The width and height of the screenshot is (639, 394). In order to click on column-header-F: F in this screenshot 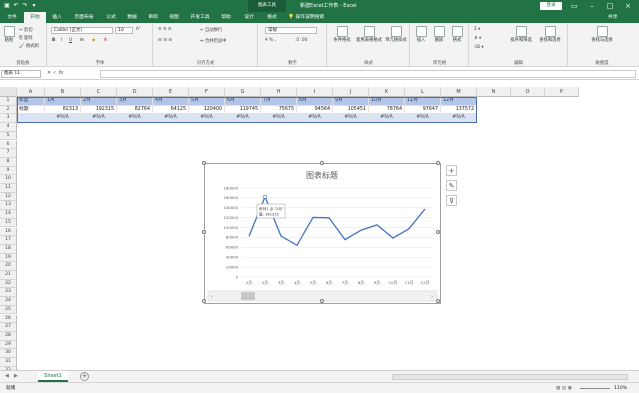, I will do `click(207, 92)`.